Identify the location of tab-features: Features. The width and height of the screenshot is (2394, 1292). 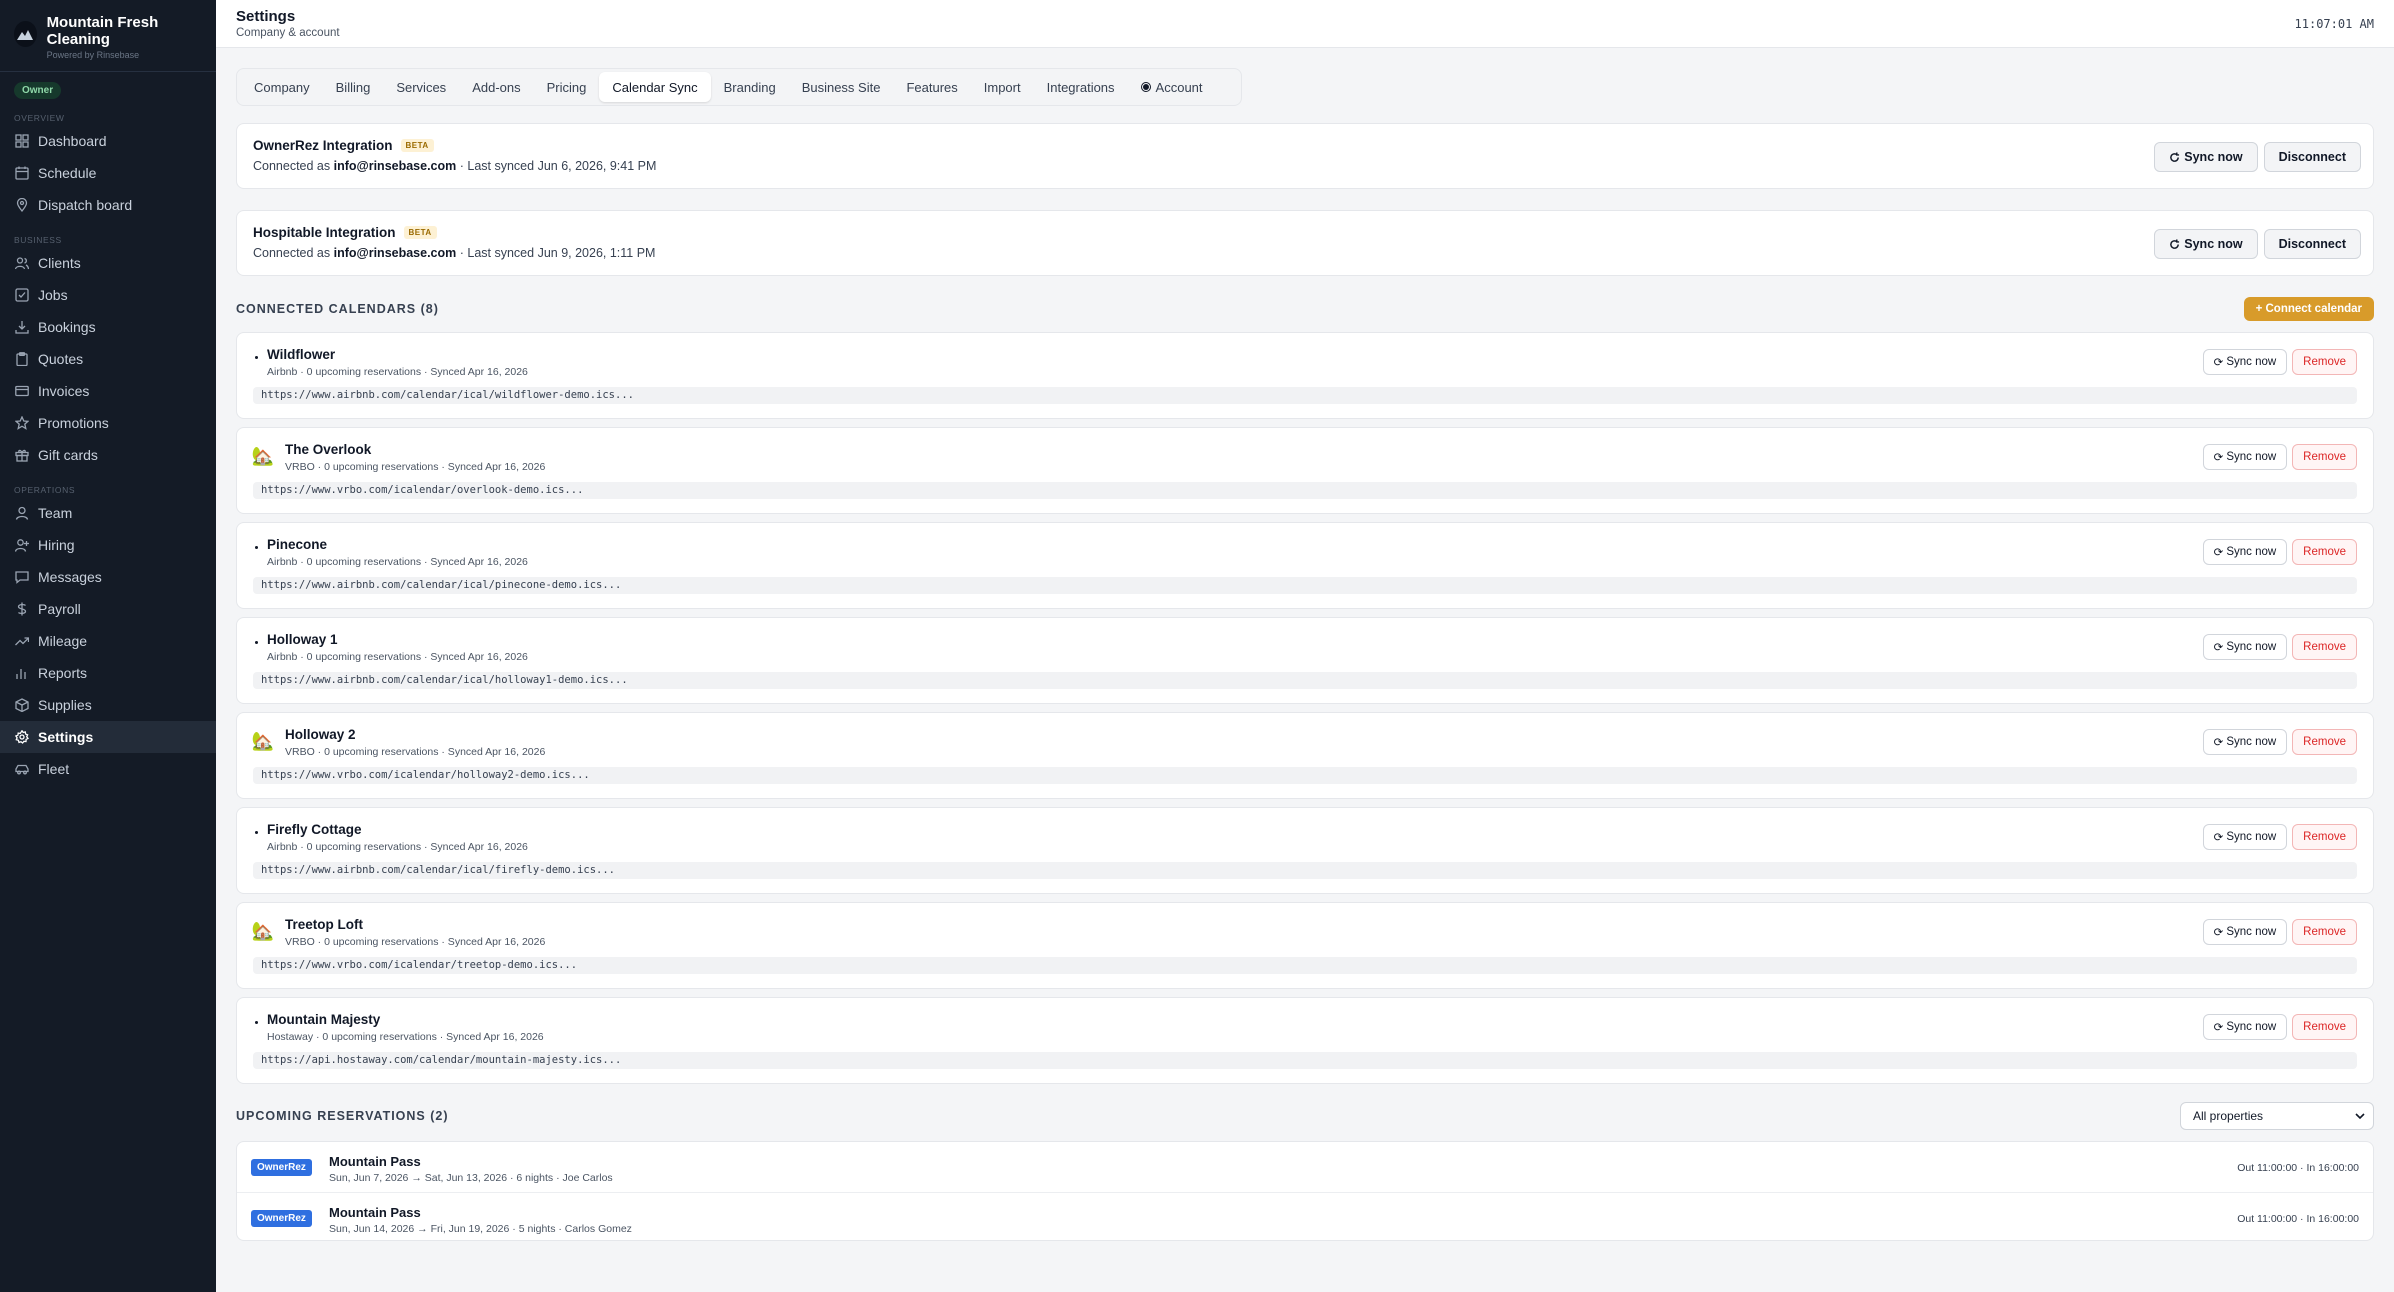
(931, 87).